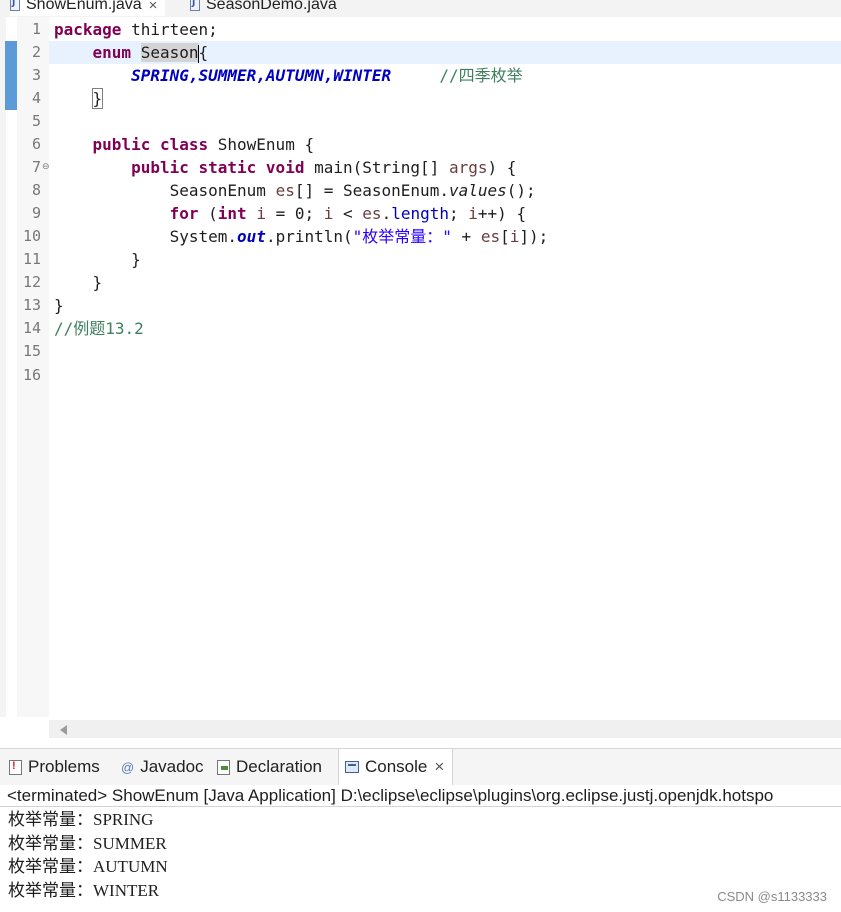  I want to click on code-text: {, so click(203, 52).